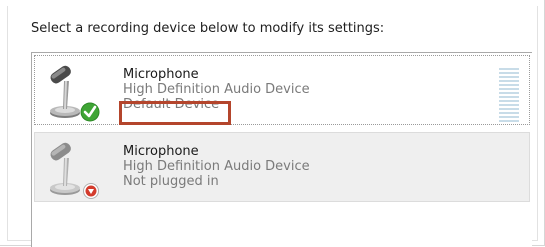  I want to click on input-level-meter, so click(509, 96).